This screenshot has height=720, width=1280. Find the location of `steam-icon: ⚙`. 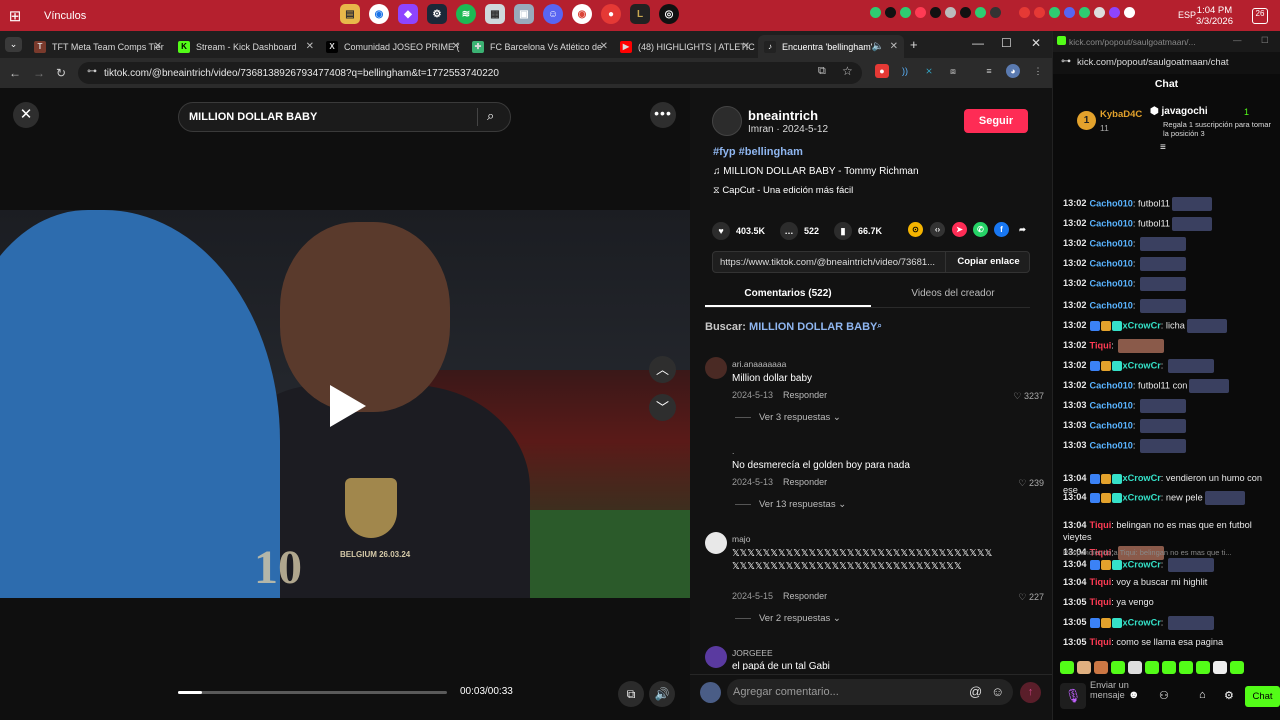

steam-icon: ⚙ is located at coordinates (437, 14).